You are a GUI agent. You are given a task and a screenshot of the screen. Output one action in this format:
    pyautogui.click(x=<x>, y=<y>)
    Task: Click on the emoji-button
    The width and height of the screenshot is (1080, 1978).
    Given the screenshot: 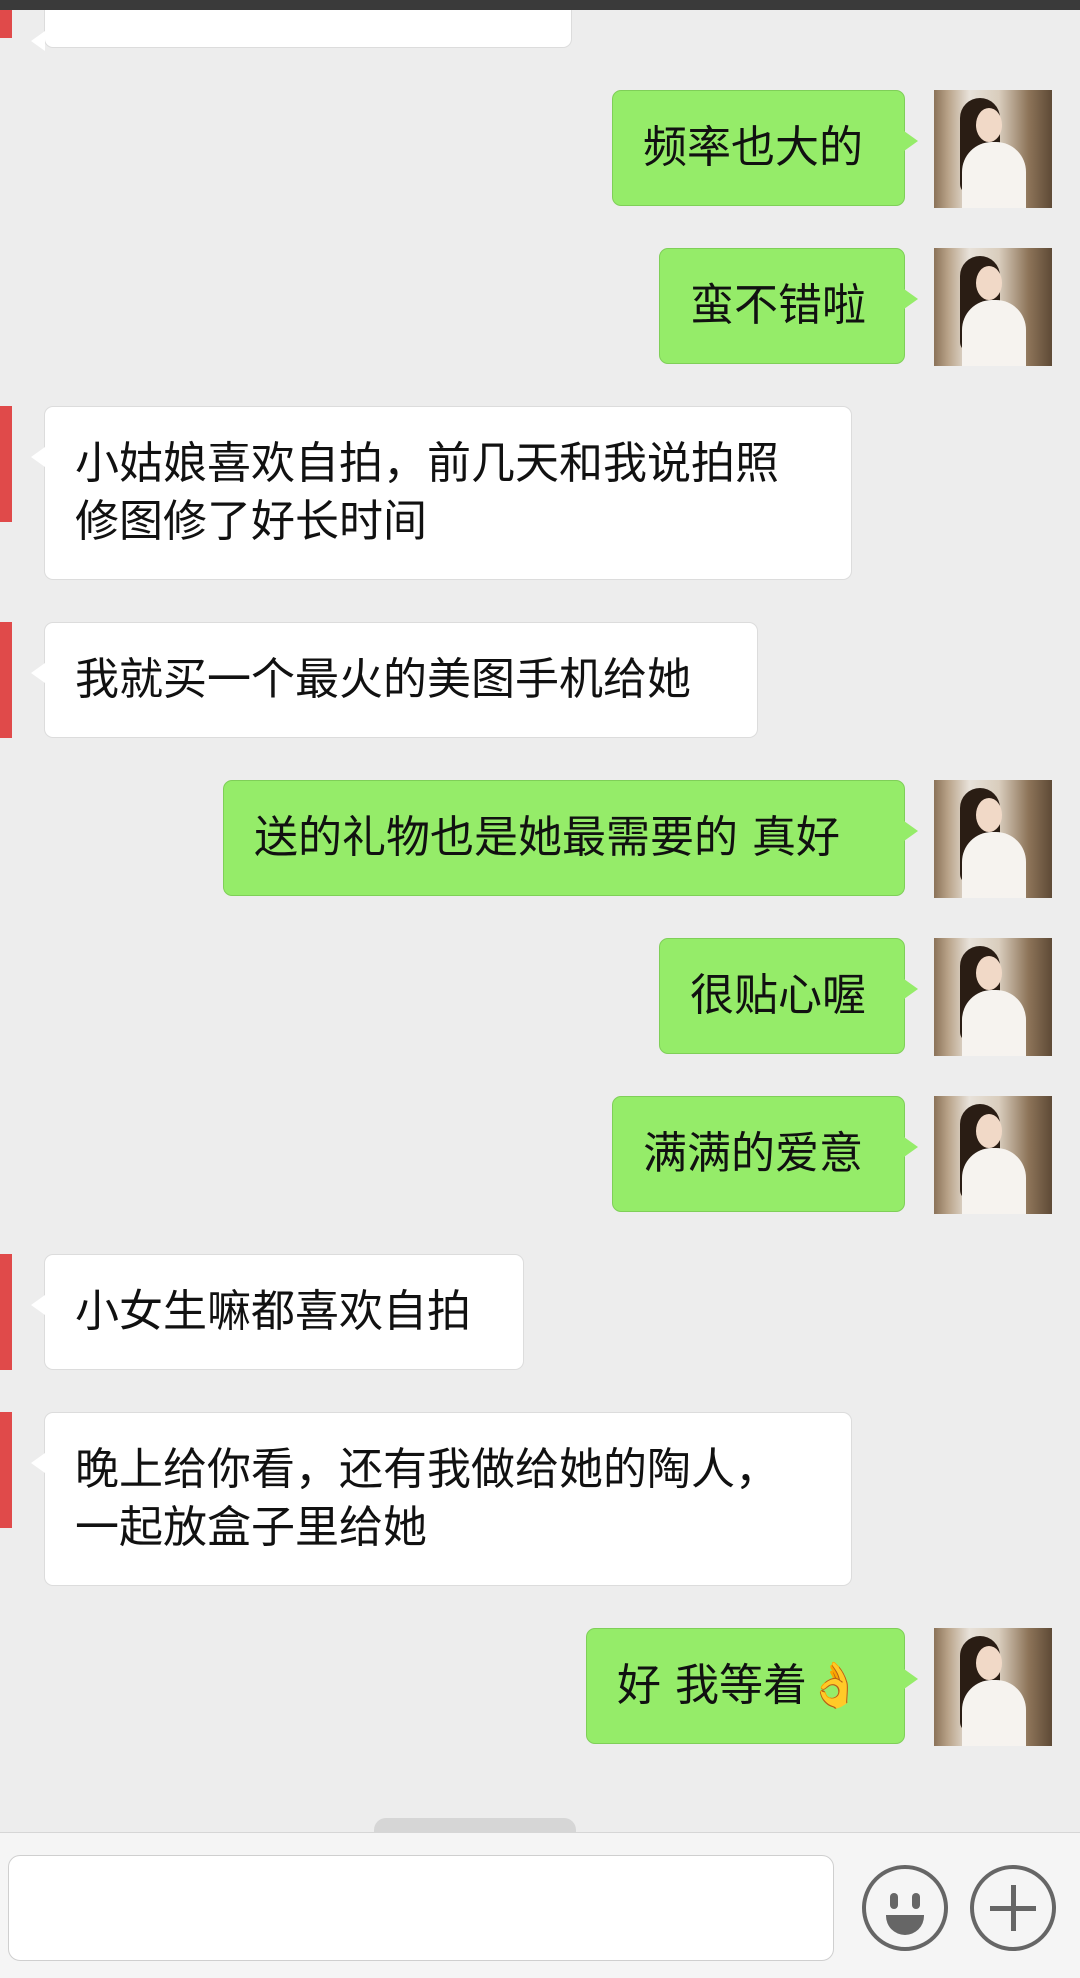 What is the action you would take?
    pyautogui.click(x=905, y=1908)
    